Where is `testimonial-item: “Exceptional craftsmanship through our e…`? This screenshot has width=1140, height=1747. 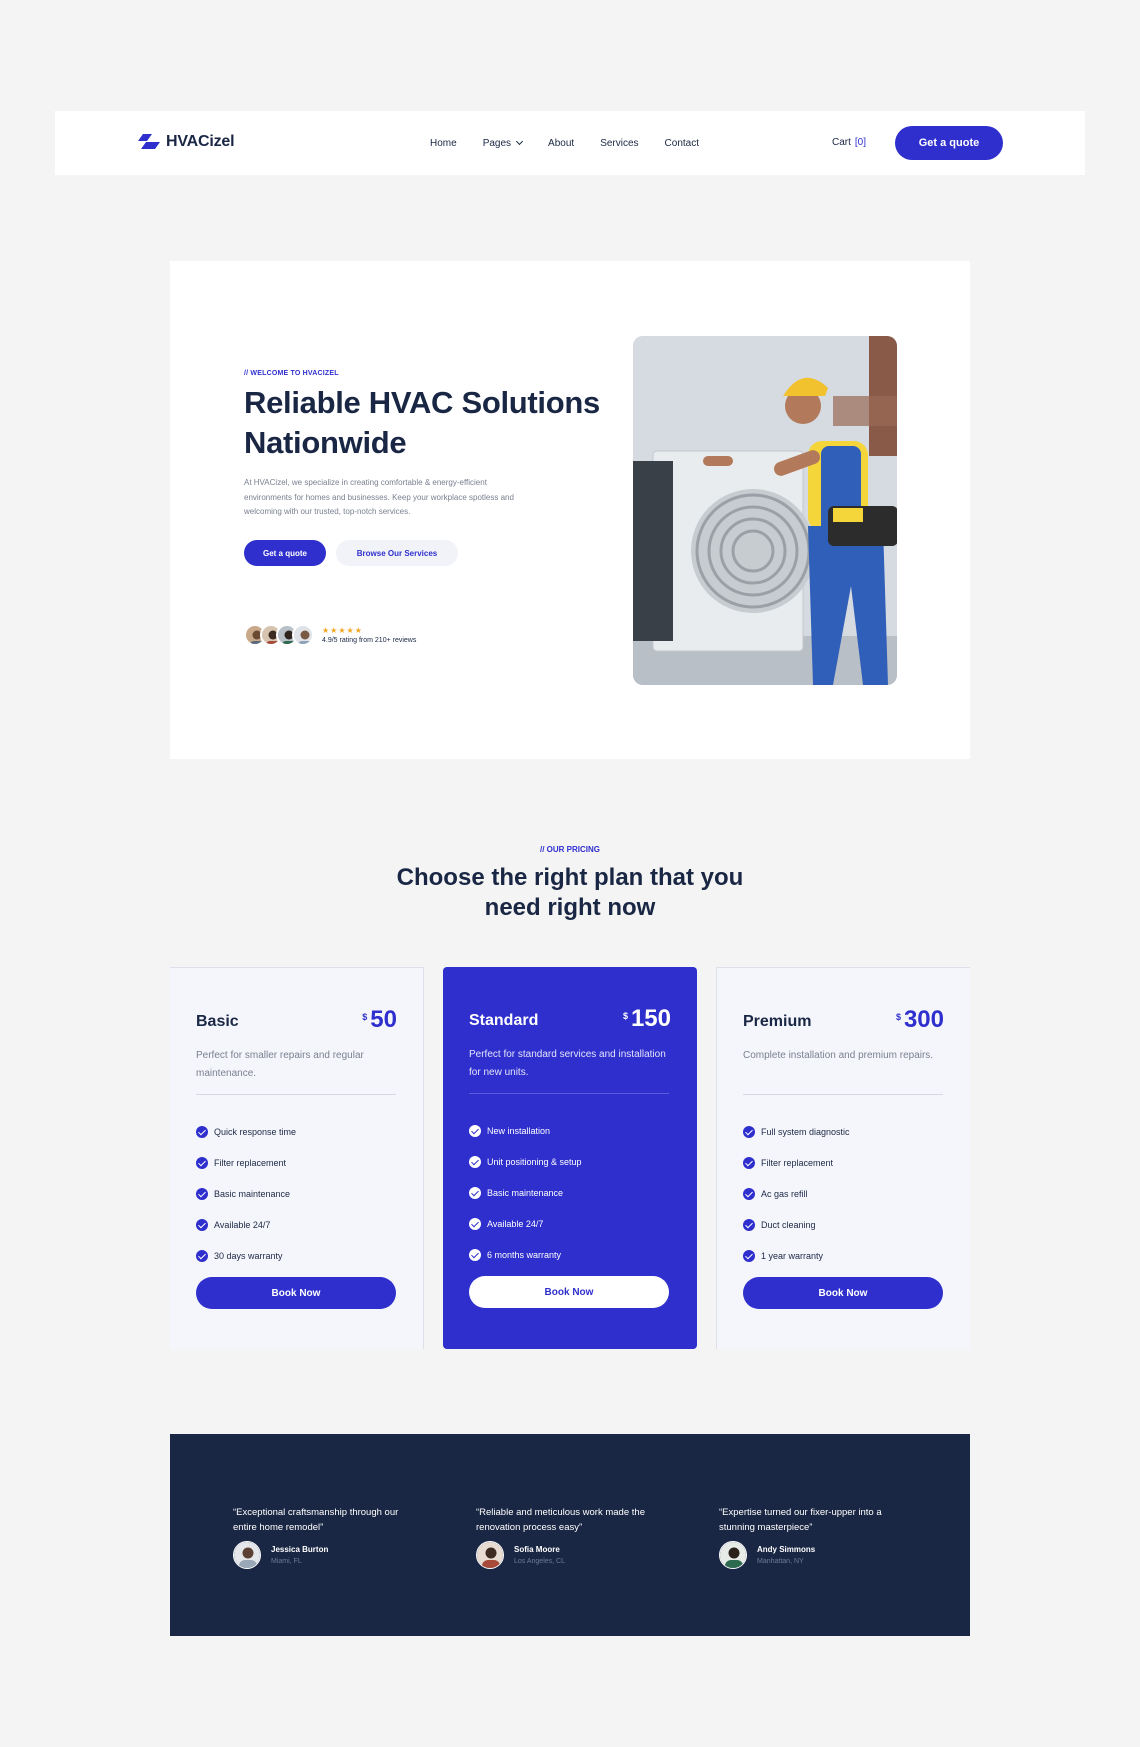
testimonial-item: “Exceptional craftsmanship through our e… is located at coordinates (328, 1537).